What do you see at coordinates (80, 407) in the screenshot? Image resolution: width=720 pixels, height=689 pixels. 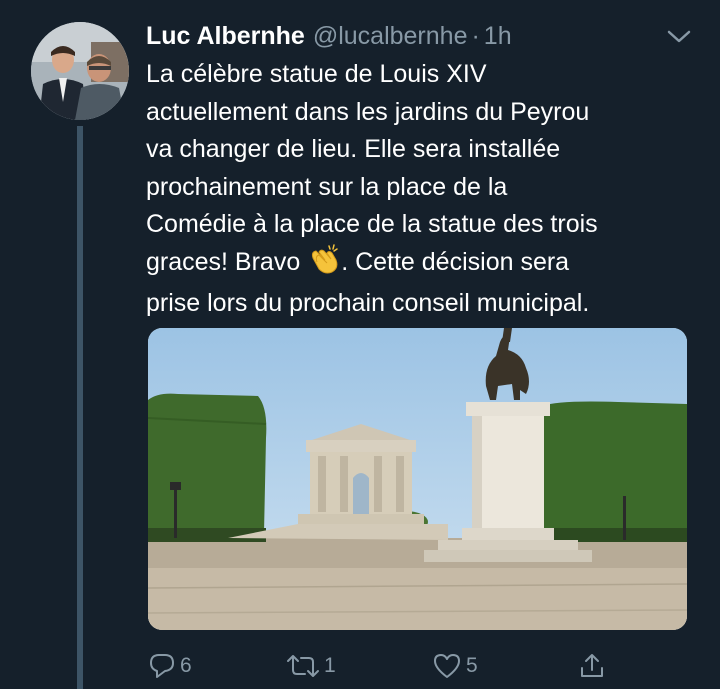 I see `thread-connector-line` at bounding box center [80, 407].